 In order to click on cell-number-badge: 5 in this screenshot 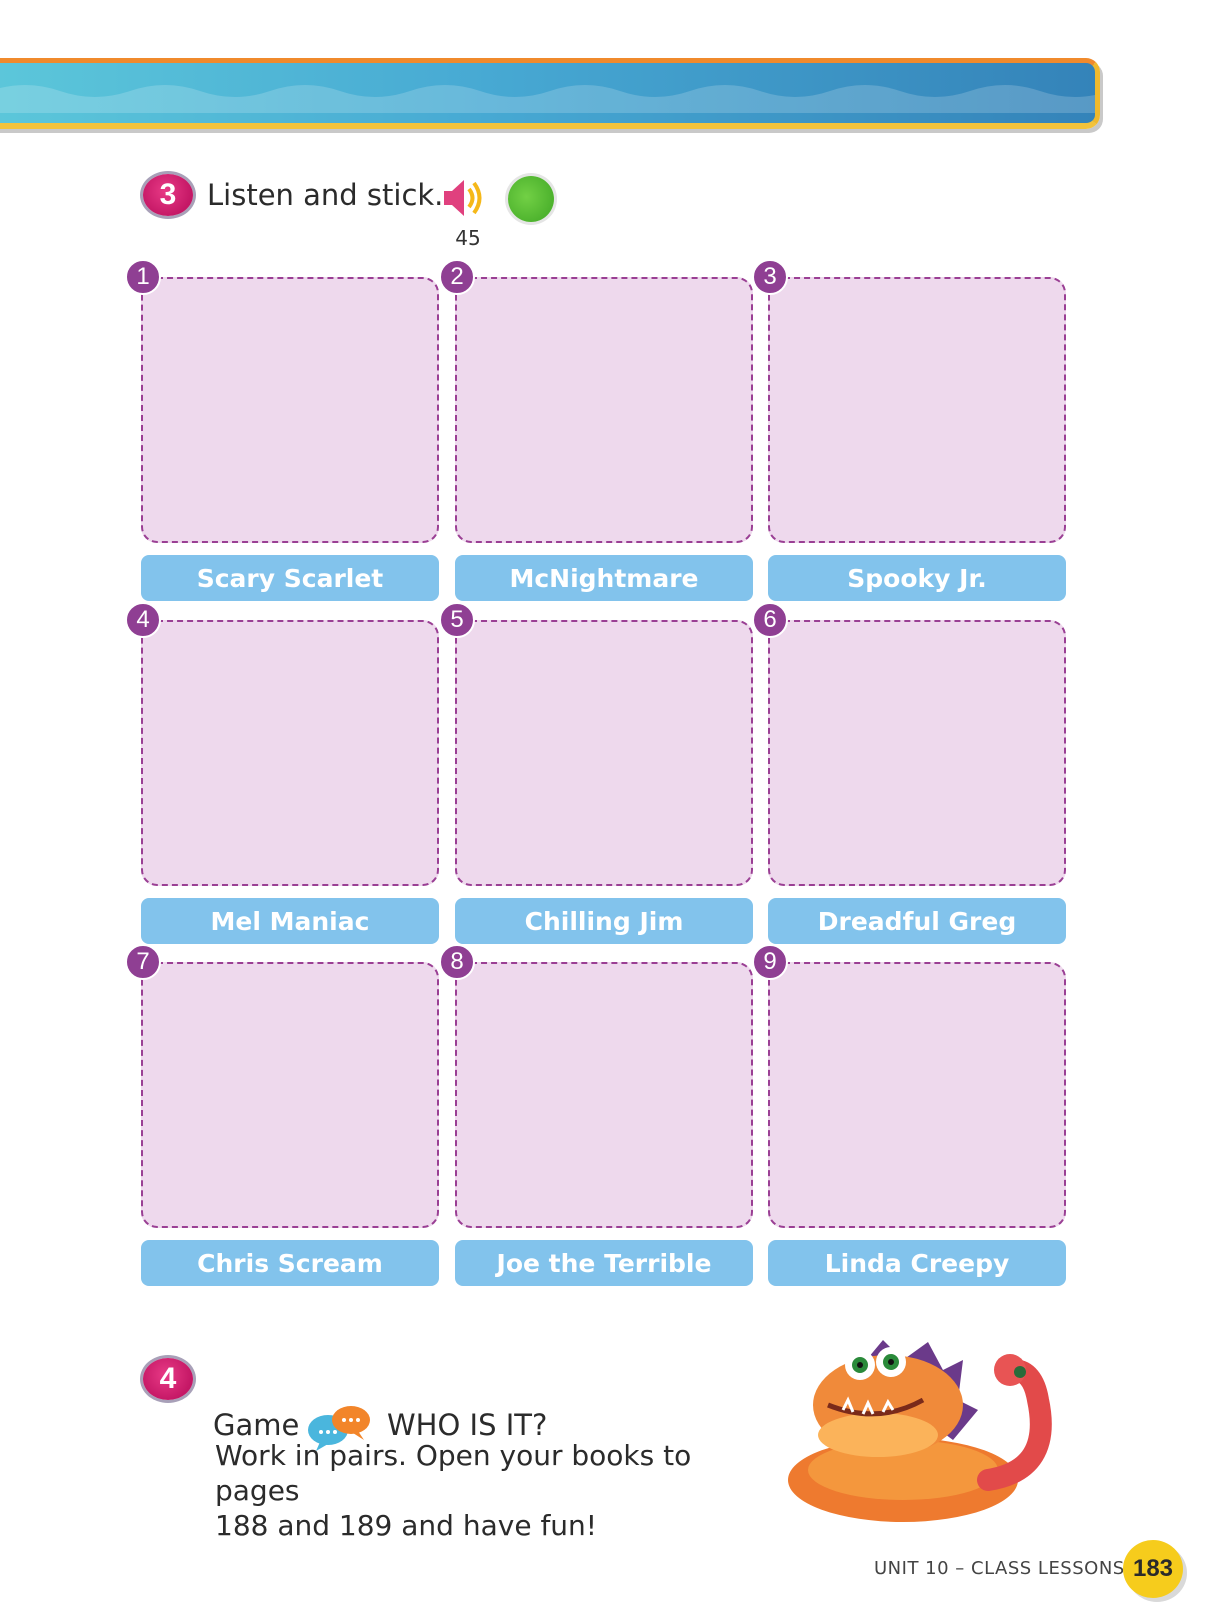, I will do `click(457, 620)`.